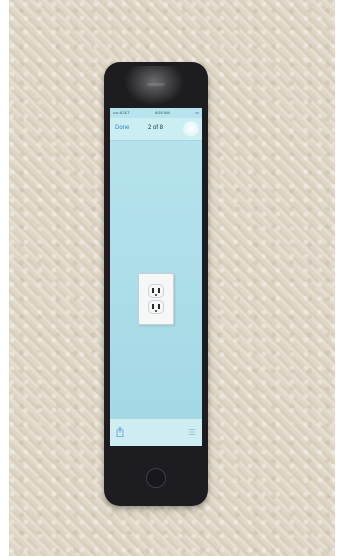 This screenshot has width=342, height=556. What do you see at coordinates (162, 112) in the screenshot?
I see `clock-label: 8:59 AM` at bounding box center [162, 112].